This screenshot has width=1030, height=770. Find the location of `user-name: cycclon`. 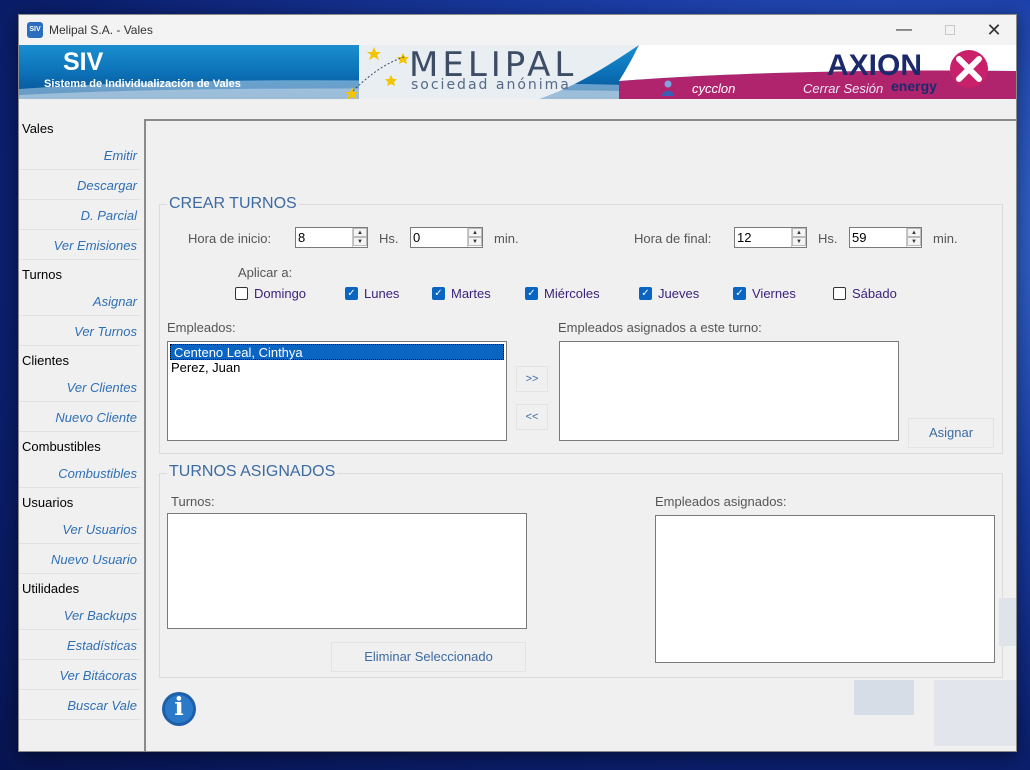

user-name: cycclon is located at coordinates (714, 88).